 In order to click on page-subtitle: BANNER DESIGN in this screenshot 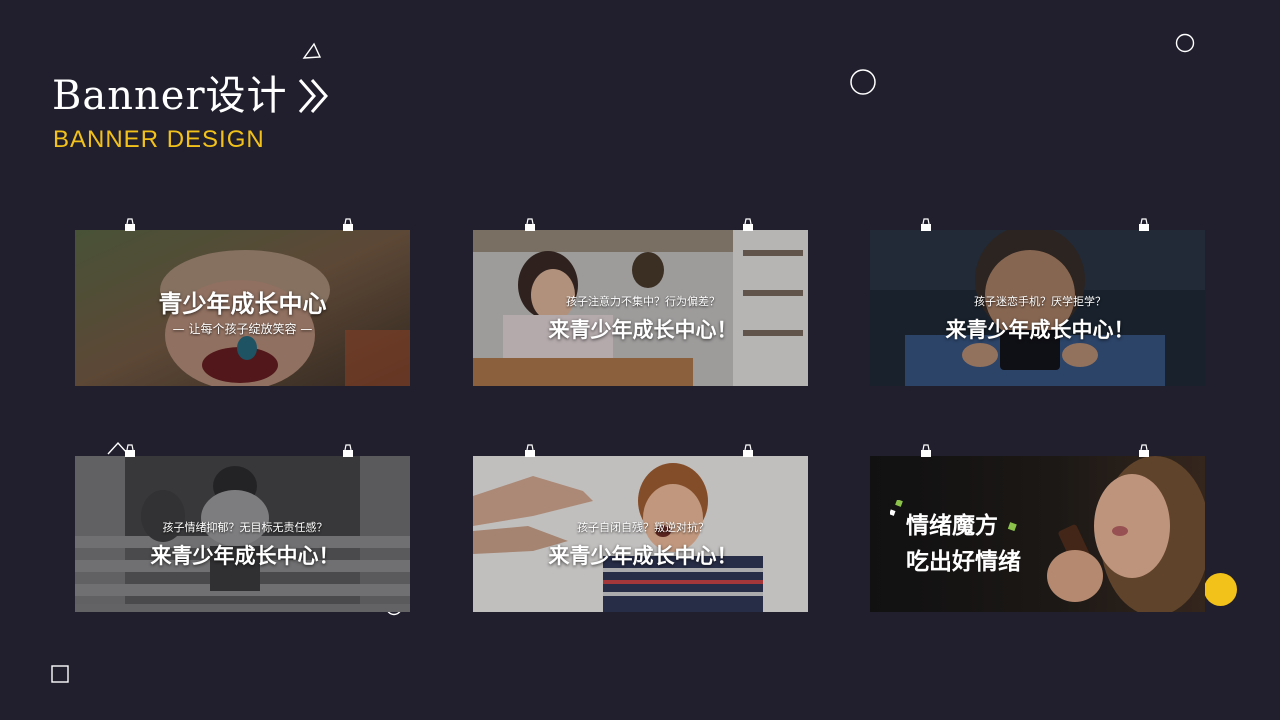, I will do `click(159, 139)`.